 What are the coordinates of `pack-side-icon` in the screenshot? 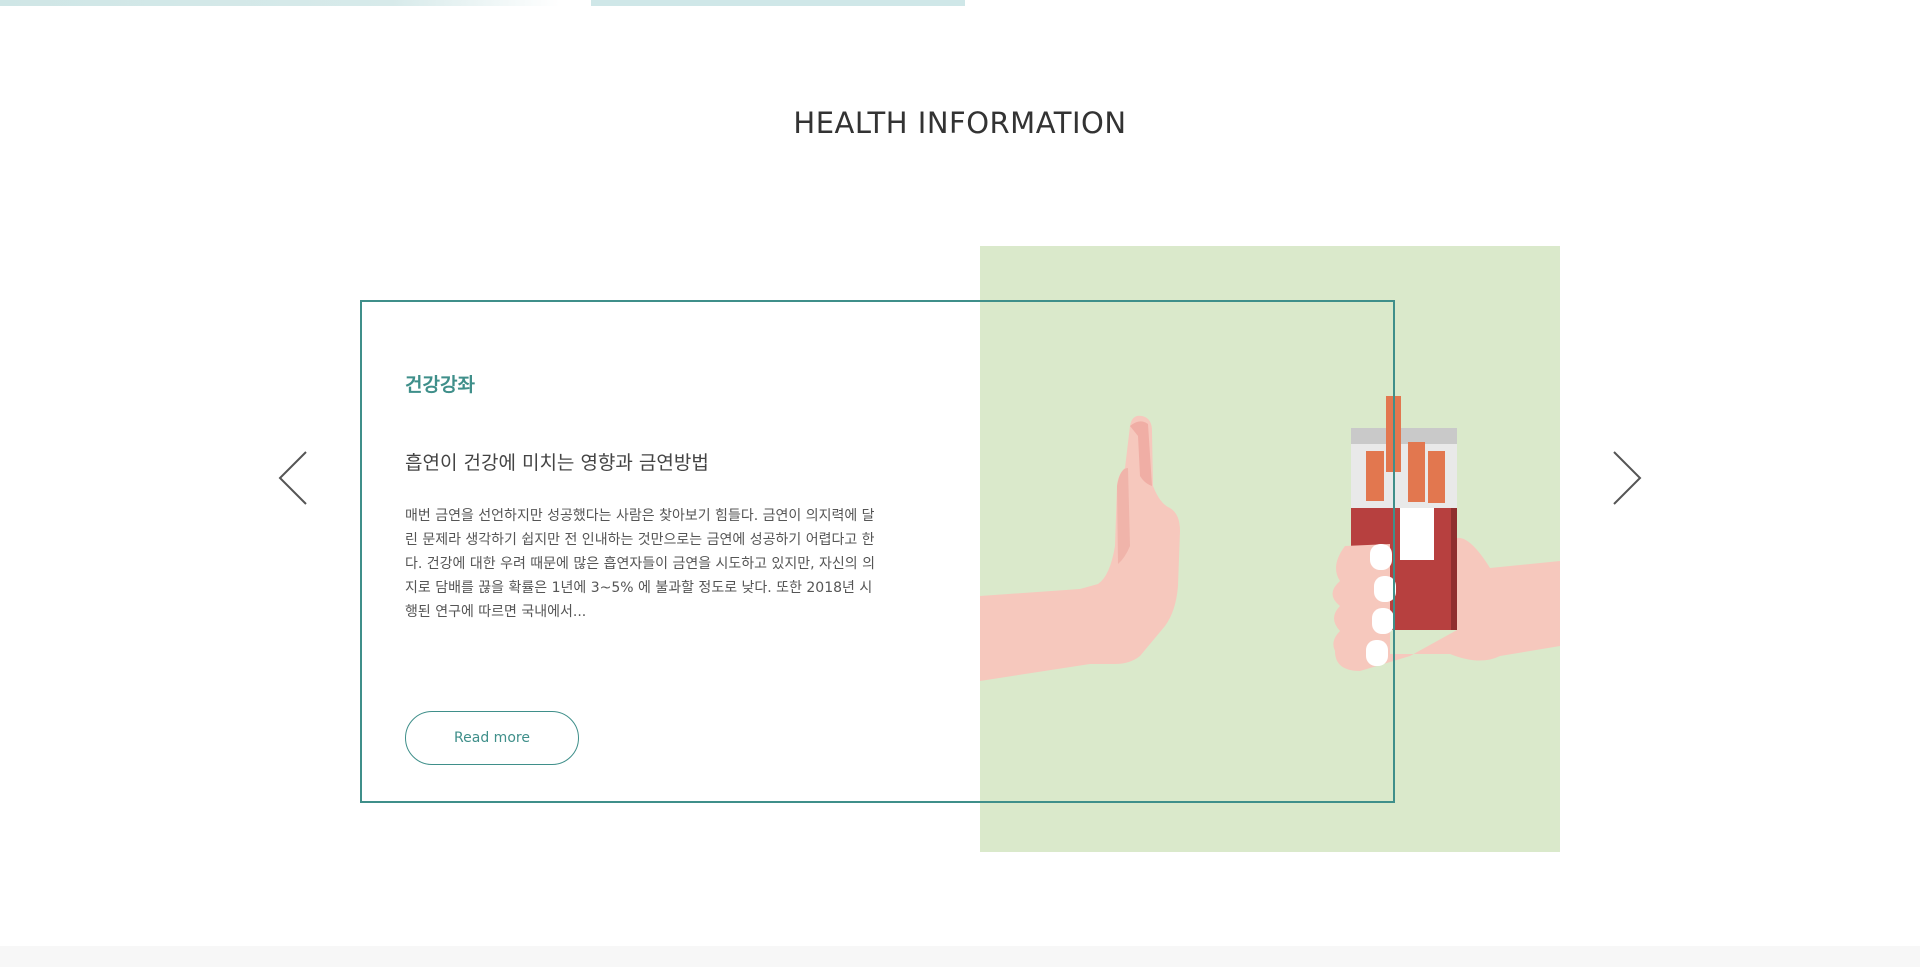 It's located at (1454, 569).